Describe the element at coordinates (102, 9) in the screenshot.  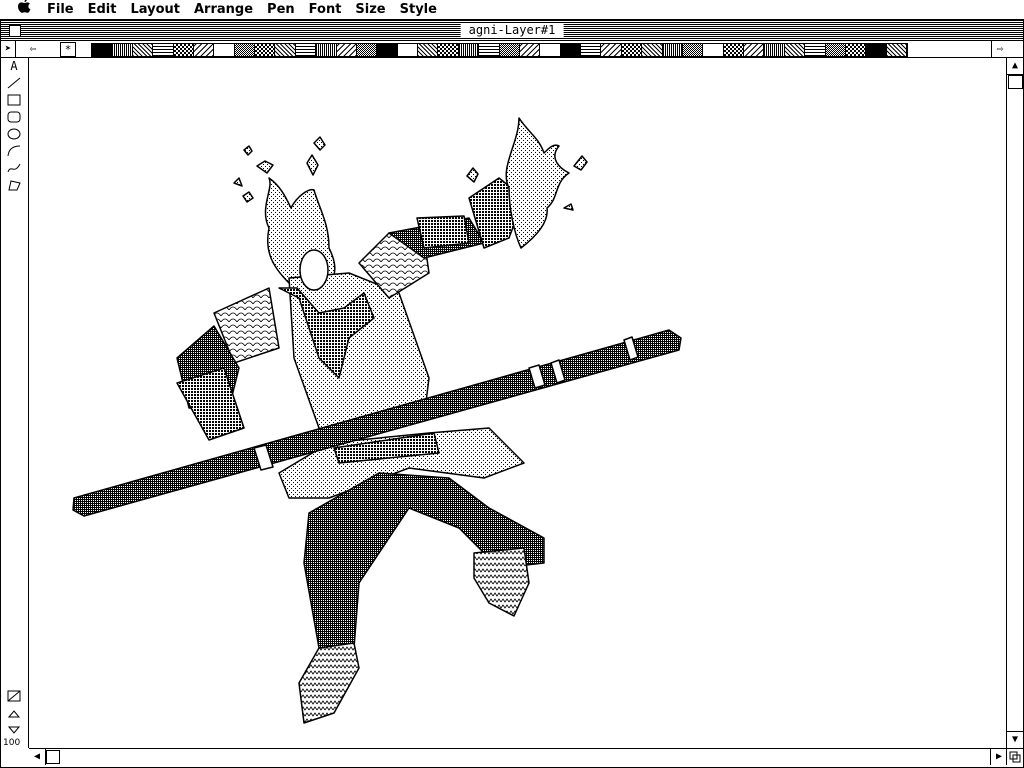
I see `menu-edit: Edit` at that location.